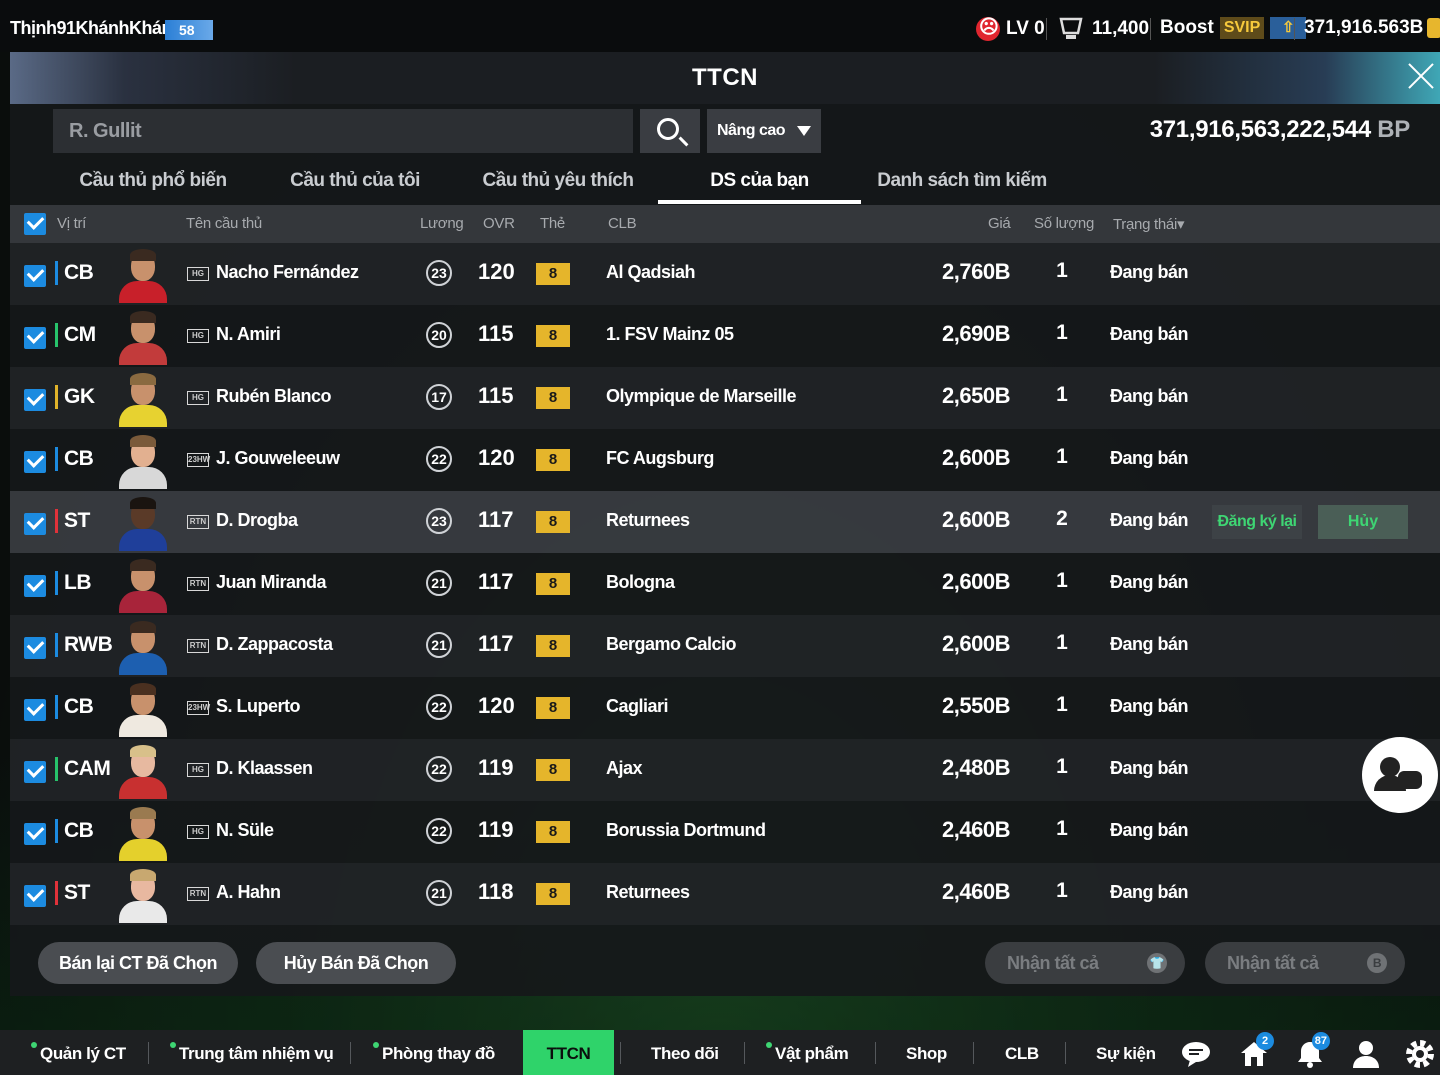 The height and width of the screenshot is (1075, 1440). I want to click on bp-unit: BP, so click(1393, 129).